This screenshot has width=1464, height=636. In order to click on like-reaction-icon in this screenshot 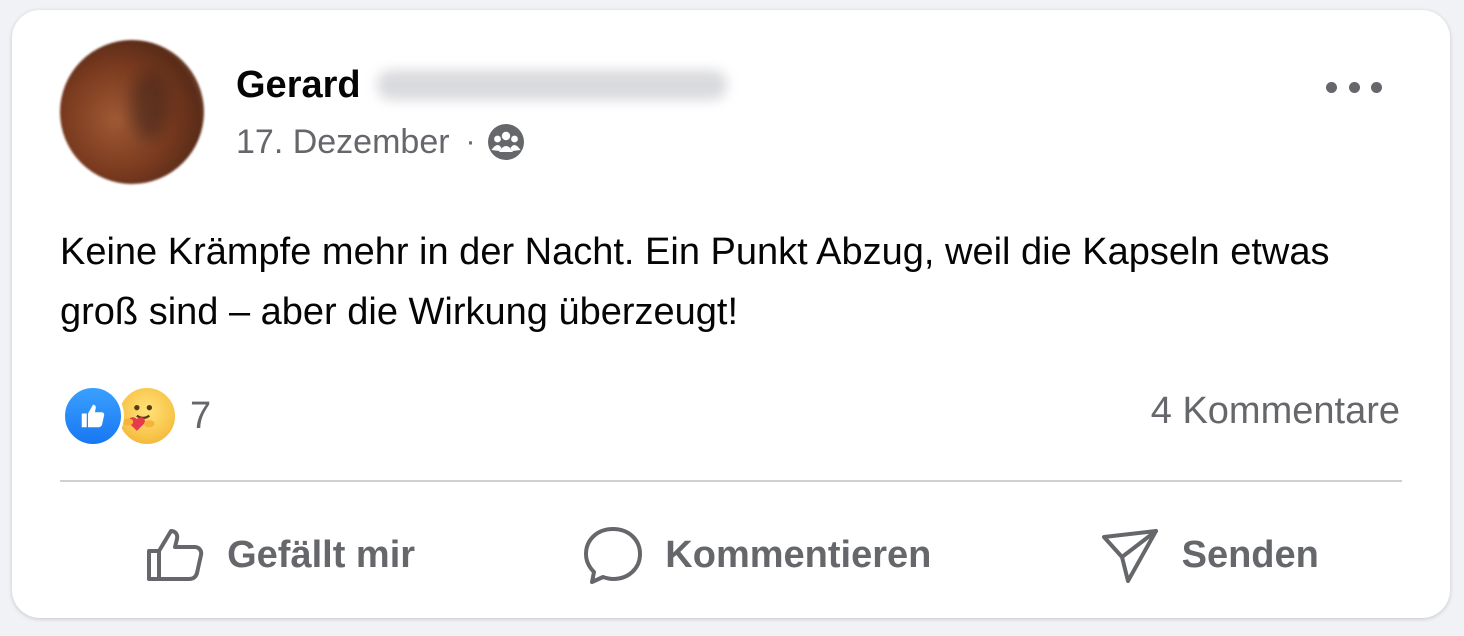, I will do `click(93, 416)`.